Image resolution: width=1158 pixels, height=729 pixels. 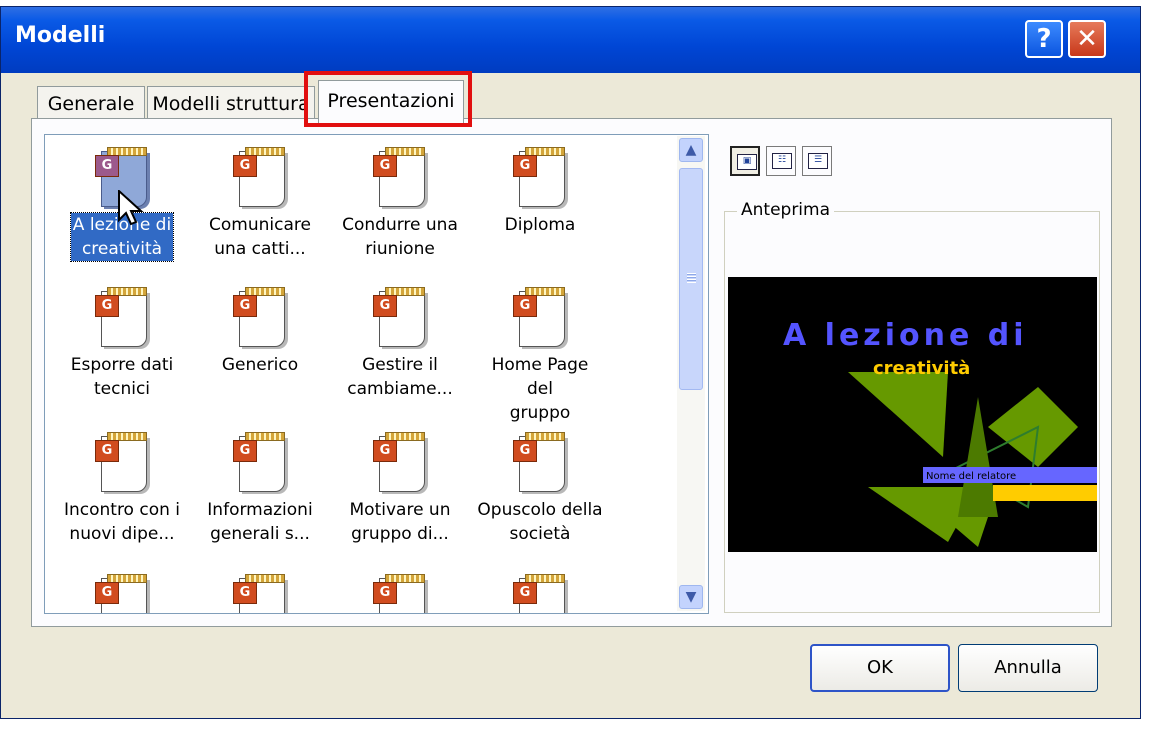 I want to click on details-icon: ☰, so click(x=818, y=161).